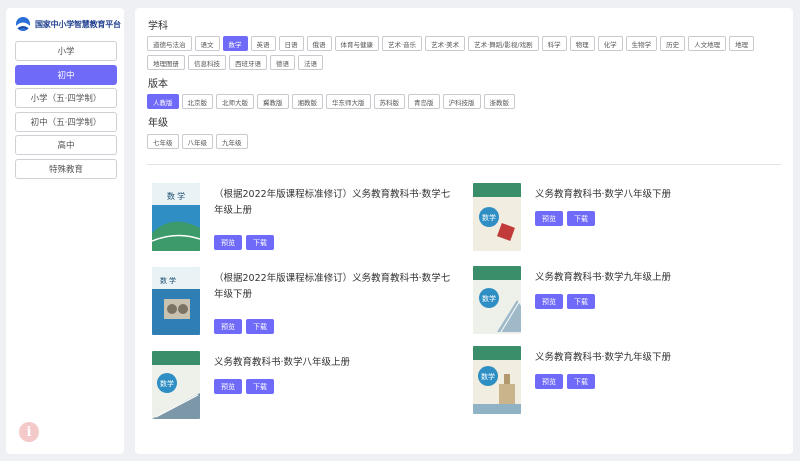 The image size is (800, 461). I want to click on subject-chip: 历史, so click(673, 43).